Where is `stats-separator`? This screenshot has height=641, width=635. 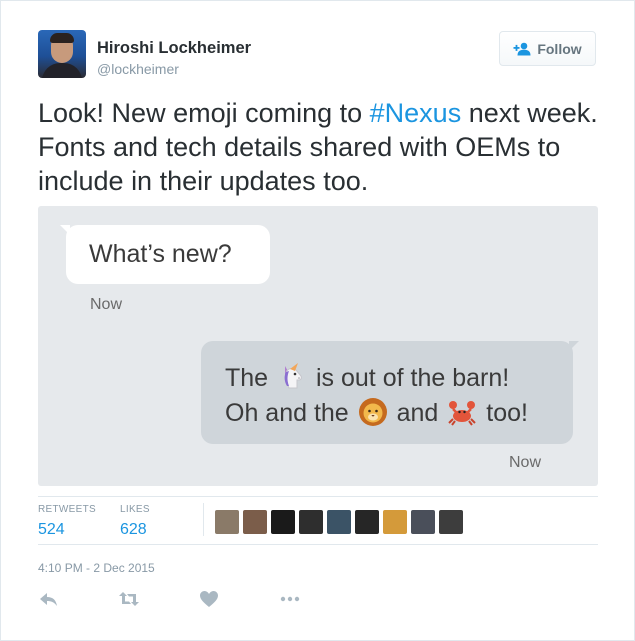
stats-separator is located at coordinates (203, 519).